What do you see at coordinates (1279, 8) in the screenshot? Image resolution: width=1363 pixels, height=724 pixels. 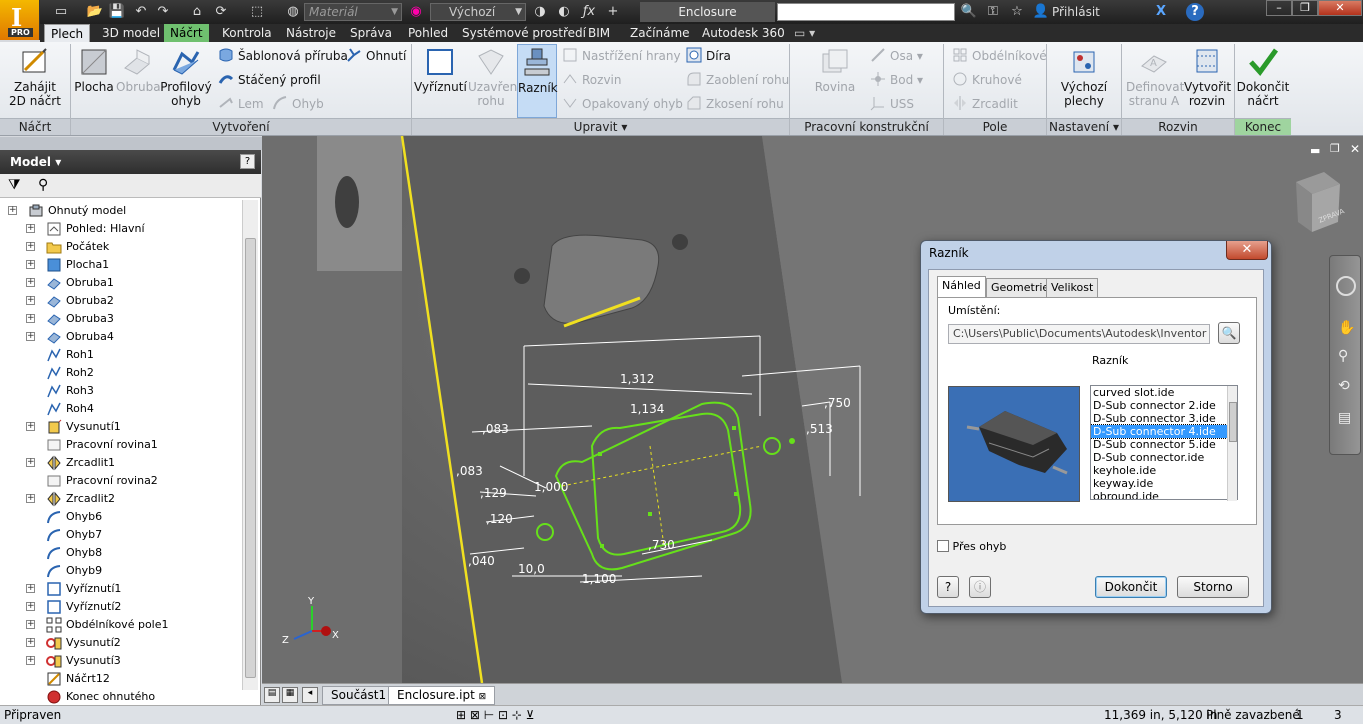 I see `minimize-button: –` at bounding box center [1279, 8].